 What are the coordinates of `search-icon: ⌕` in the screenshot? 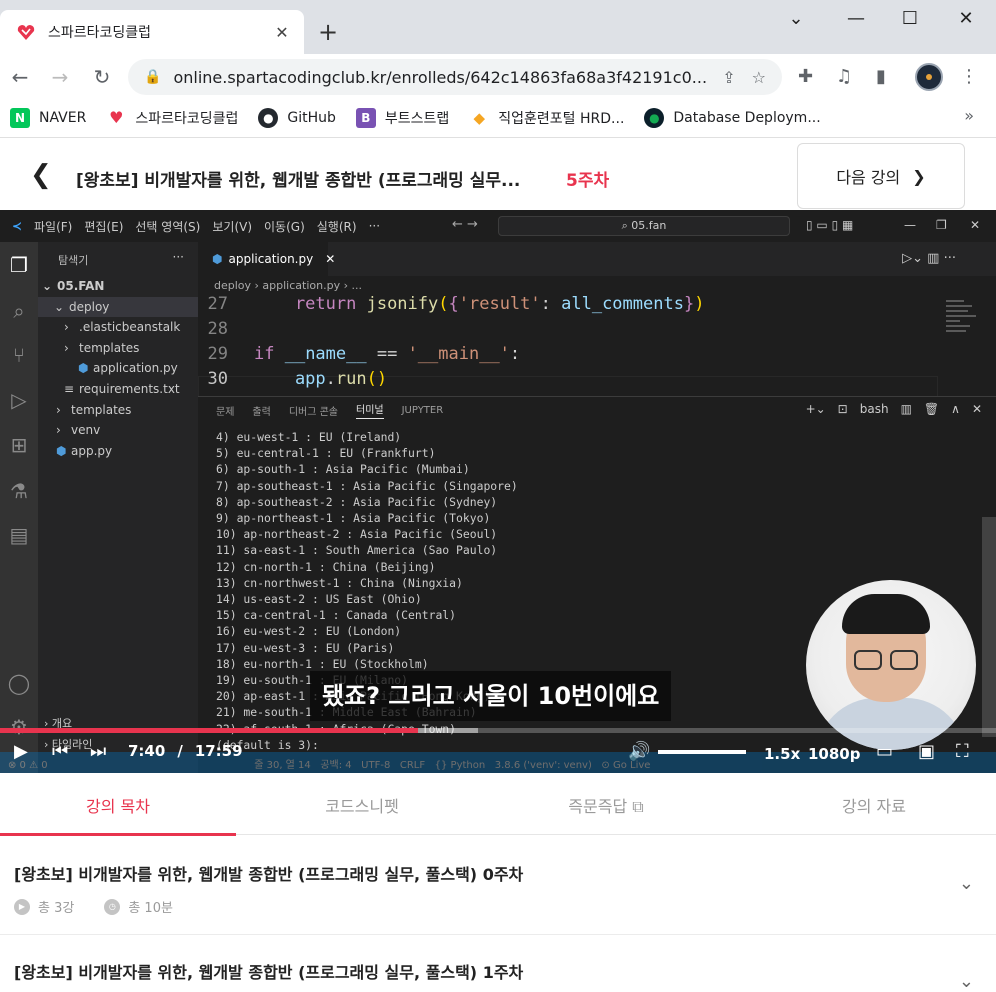 It's located at (19, 311).